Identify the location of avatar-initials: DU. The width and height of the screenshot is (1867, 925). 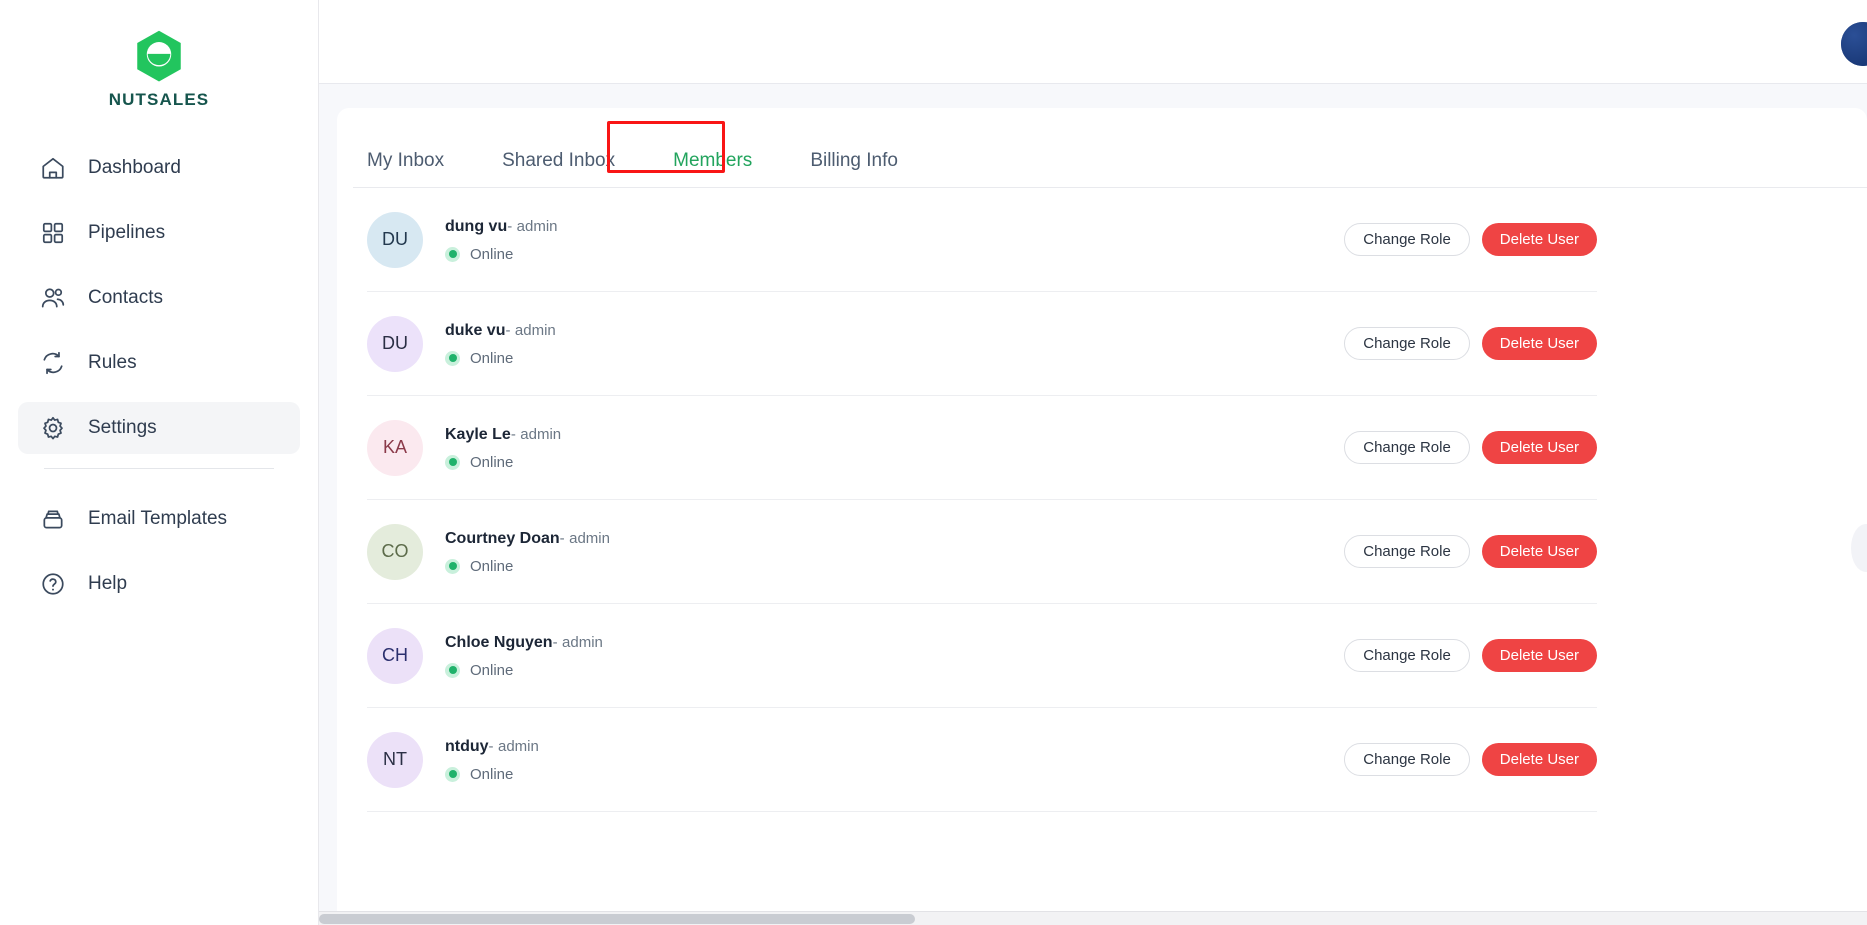
(395, 343).